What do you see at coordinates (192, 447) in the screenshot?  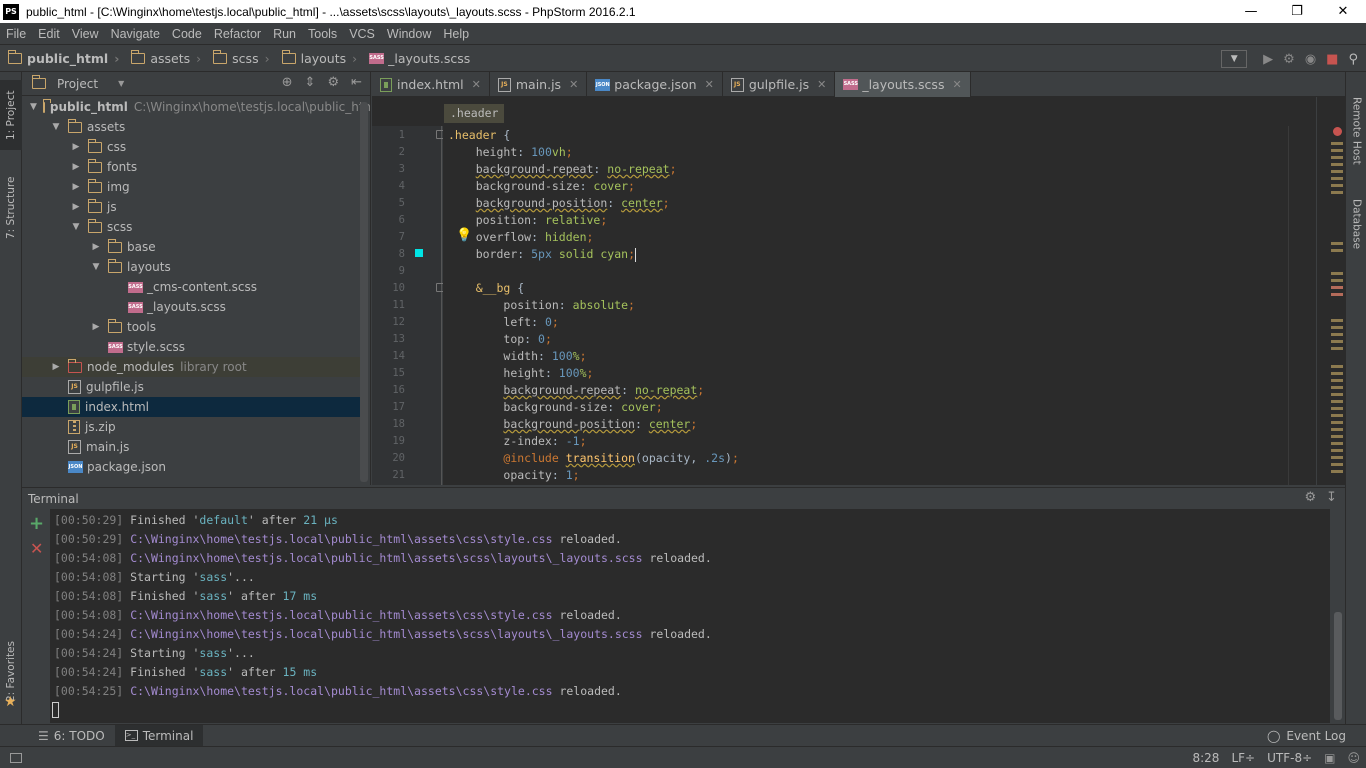 I see `tree-item: JS main.js` at bounding box center [192, 447].